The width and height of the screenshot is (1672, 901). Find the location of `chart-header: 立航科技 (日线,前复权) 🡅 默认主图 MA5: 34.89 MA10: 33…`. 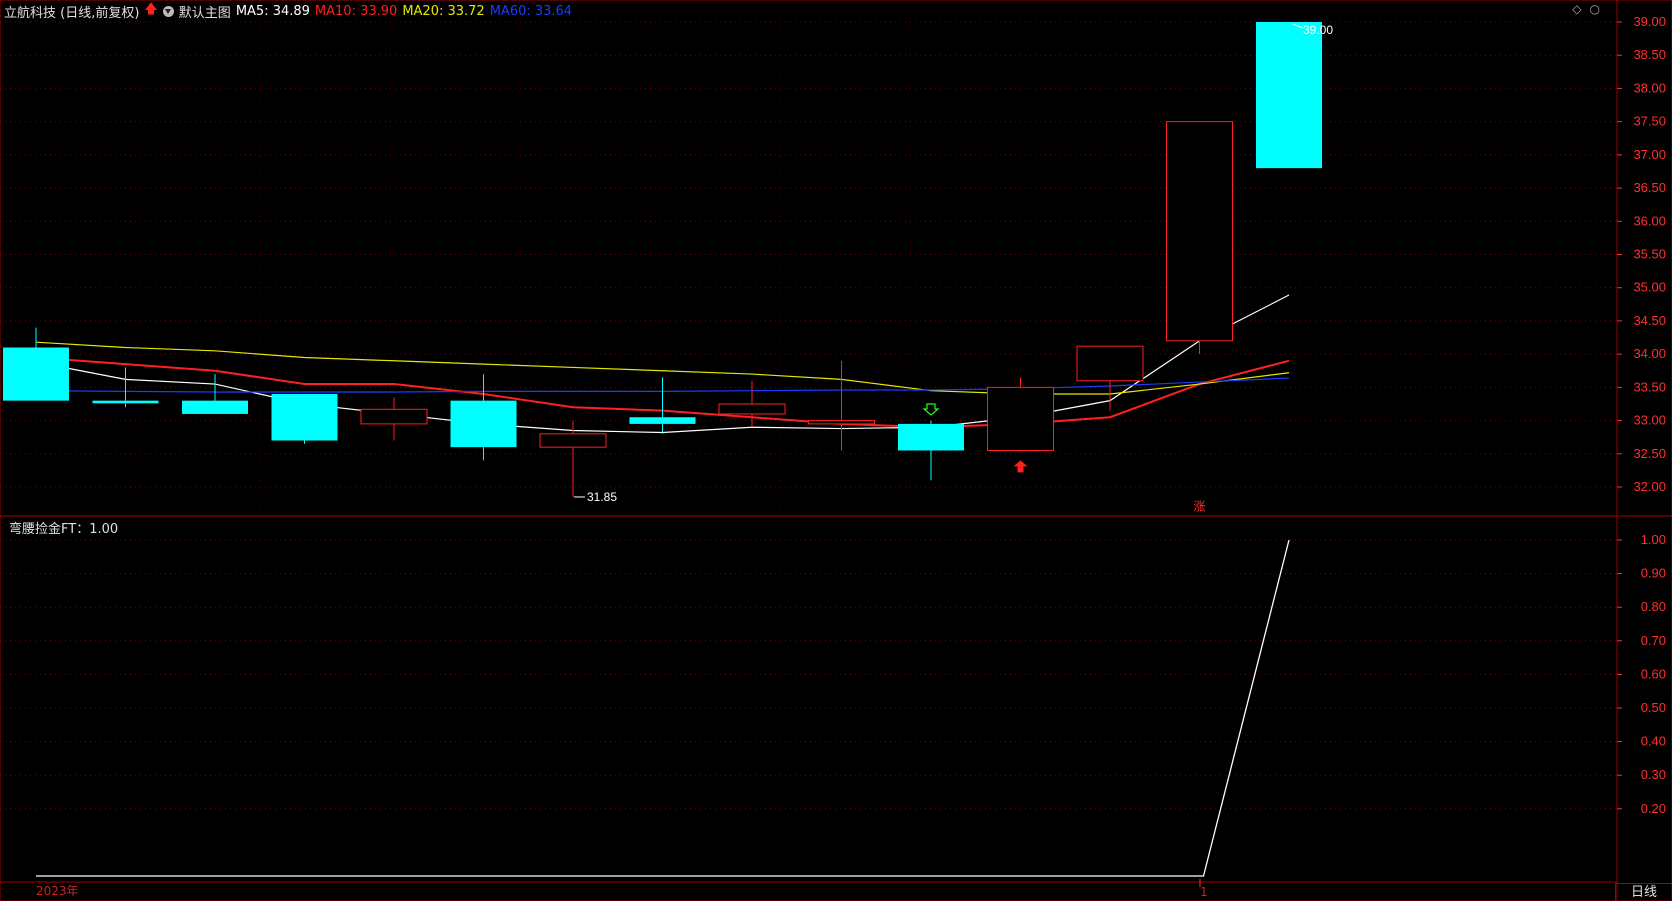

chart-header: 立航科技 (日线,前复权) 🡅 默认主图 MA5: 34.89 MA10: 33… is located at coordinates (288, 11).